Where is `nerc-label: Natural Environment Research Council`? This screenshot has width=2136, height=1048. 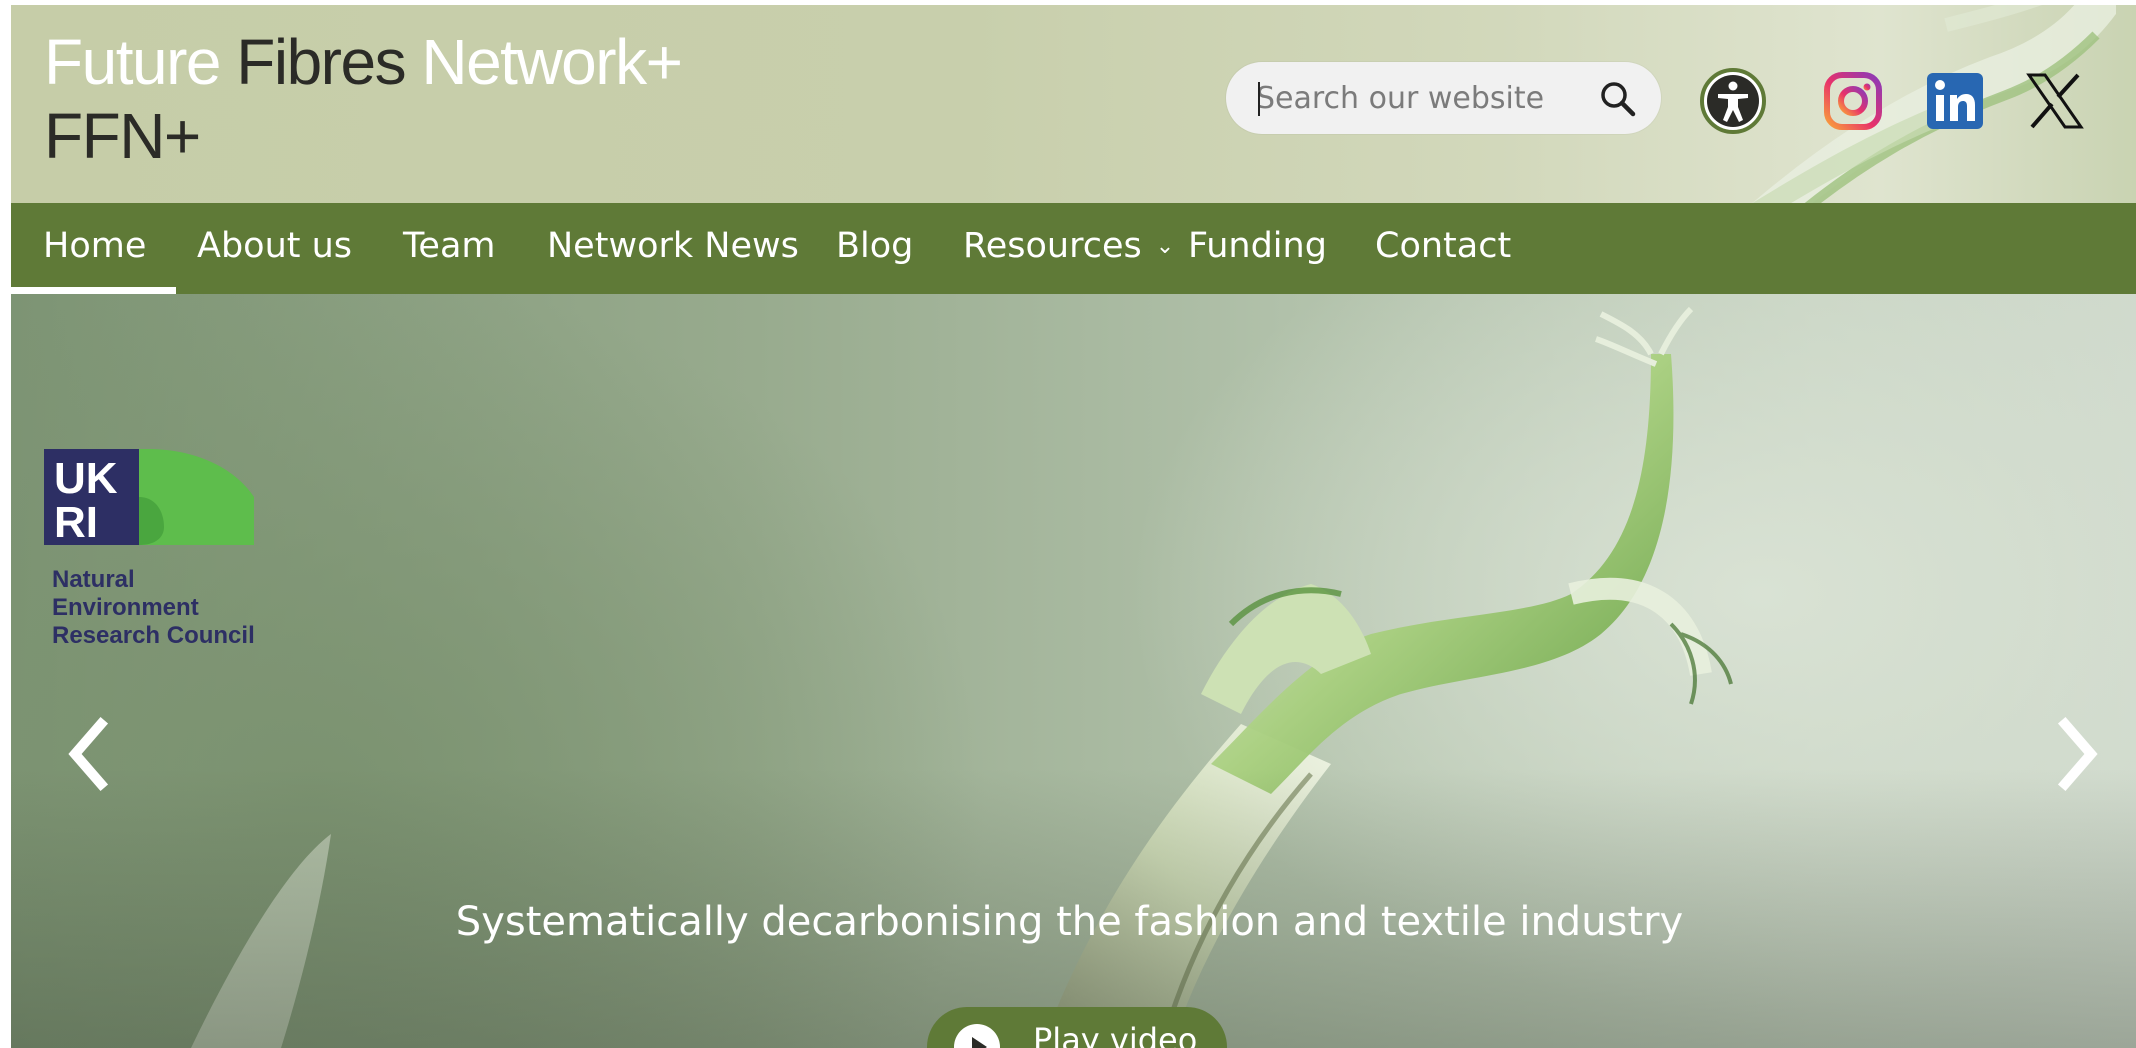
nerc-label: Natural Environment Research Council is located at coordinates (153, 608).